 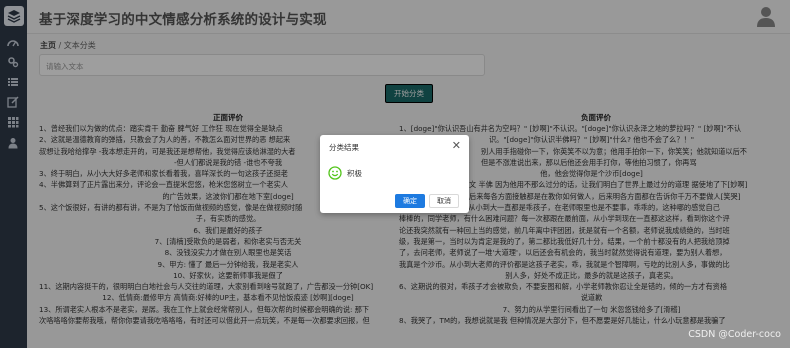 What do you see at coordinates (335, 172) in the screenshot?
I see `smile-icon` at bounding box center [335, 172].